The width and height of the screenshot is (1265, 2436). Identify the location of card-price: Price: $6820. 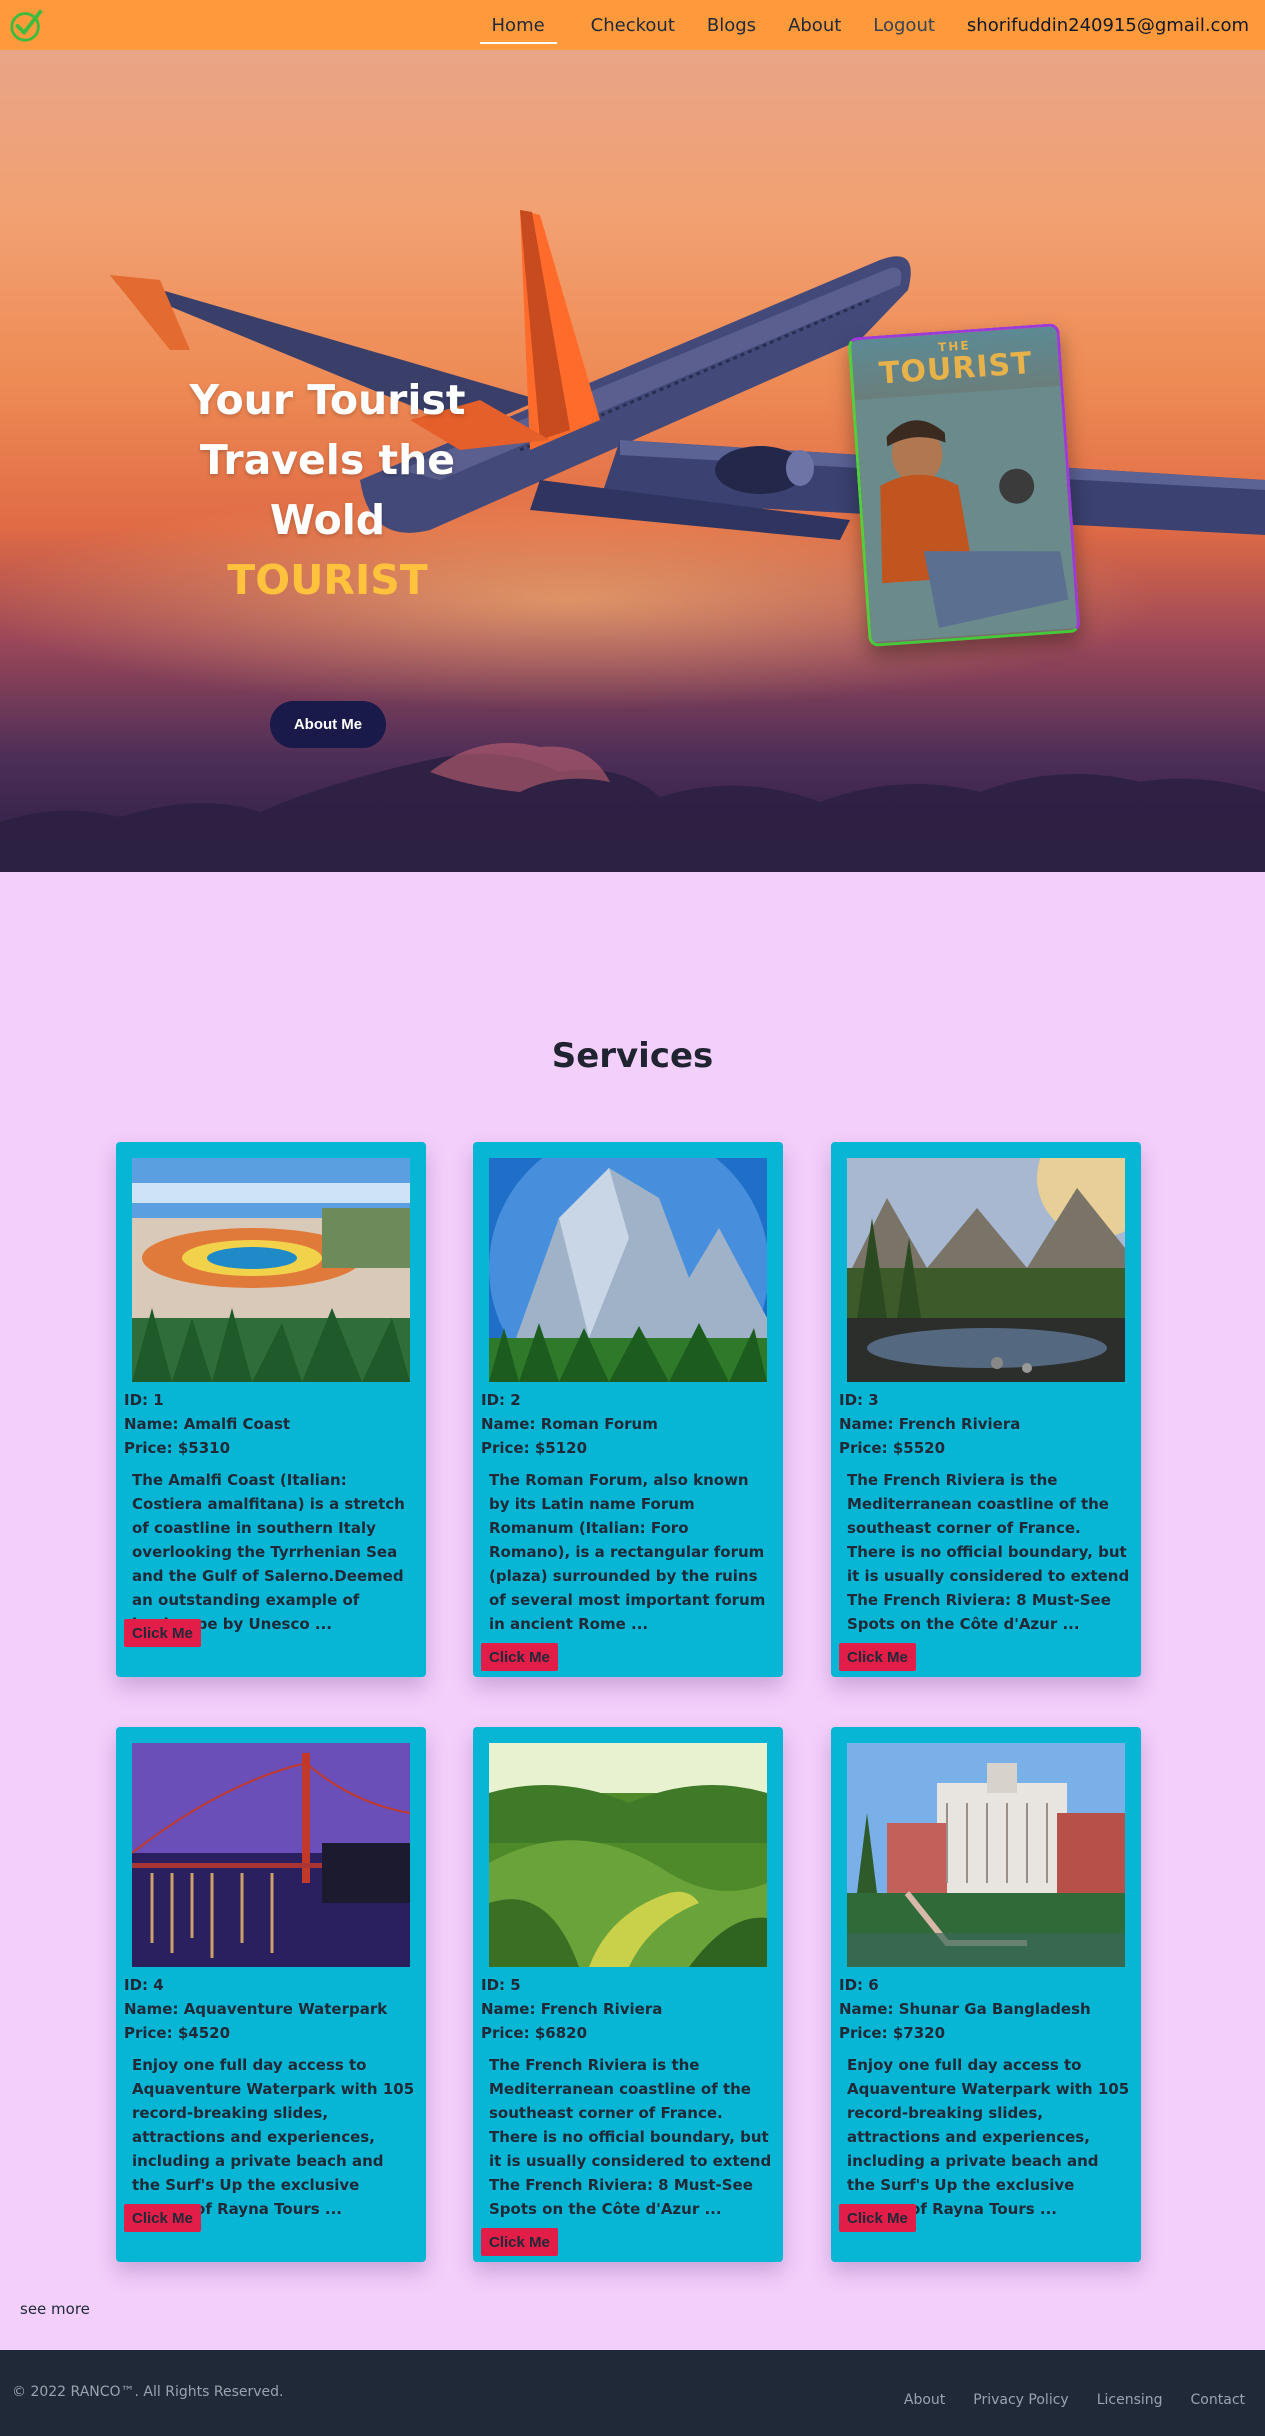
(534, 2033).